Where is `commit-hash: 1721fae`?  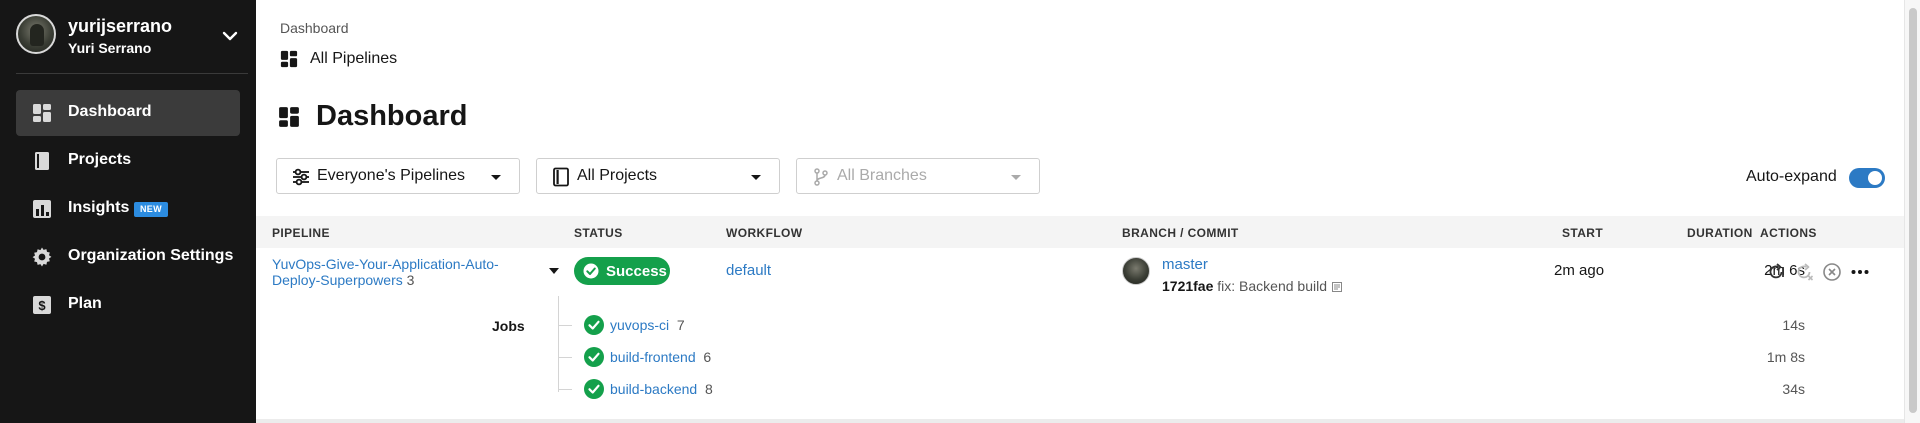 commit-hash: 1721fae is located at coordinates (1188, 286).